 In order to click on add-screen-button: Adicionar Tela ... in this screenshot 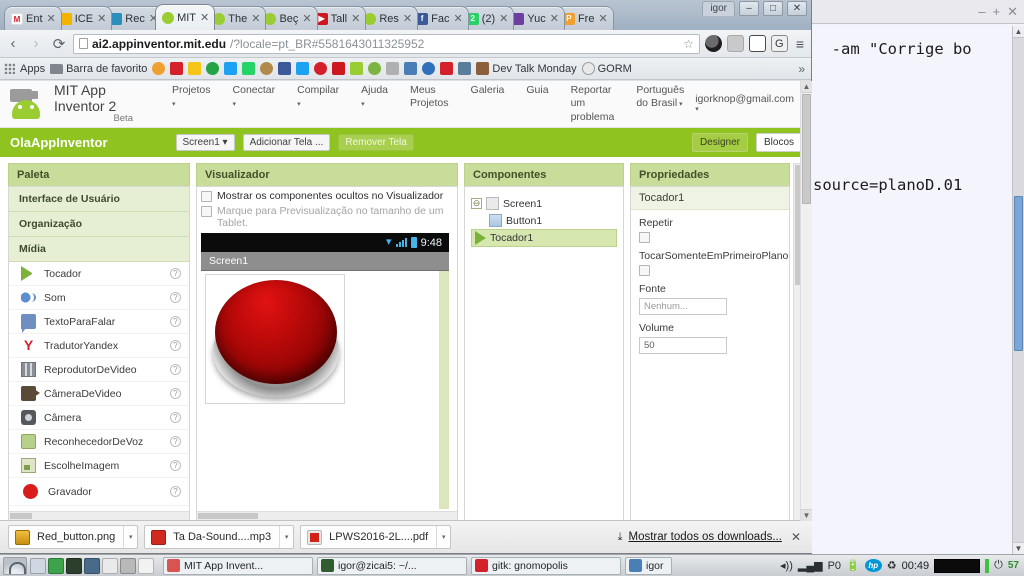, I will do `click(286, 142)`.